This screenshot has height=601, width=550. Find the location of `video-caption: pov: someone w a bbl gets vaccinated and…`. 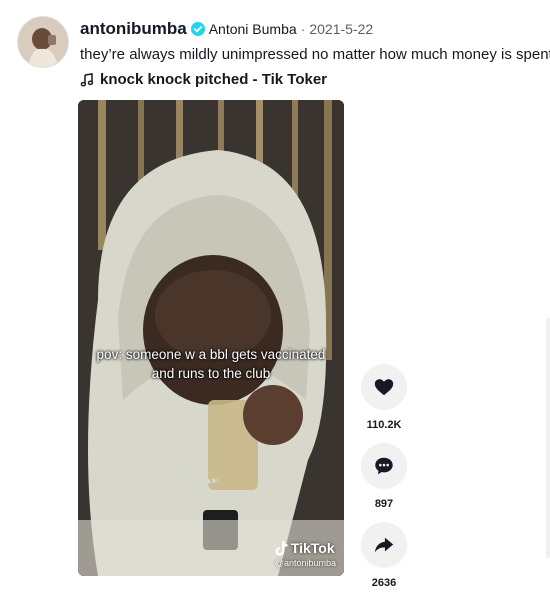

video-caption: pov: someone w a bbl gets vaccinated and… is located at coordinates (211, 364).